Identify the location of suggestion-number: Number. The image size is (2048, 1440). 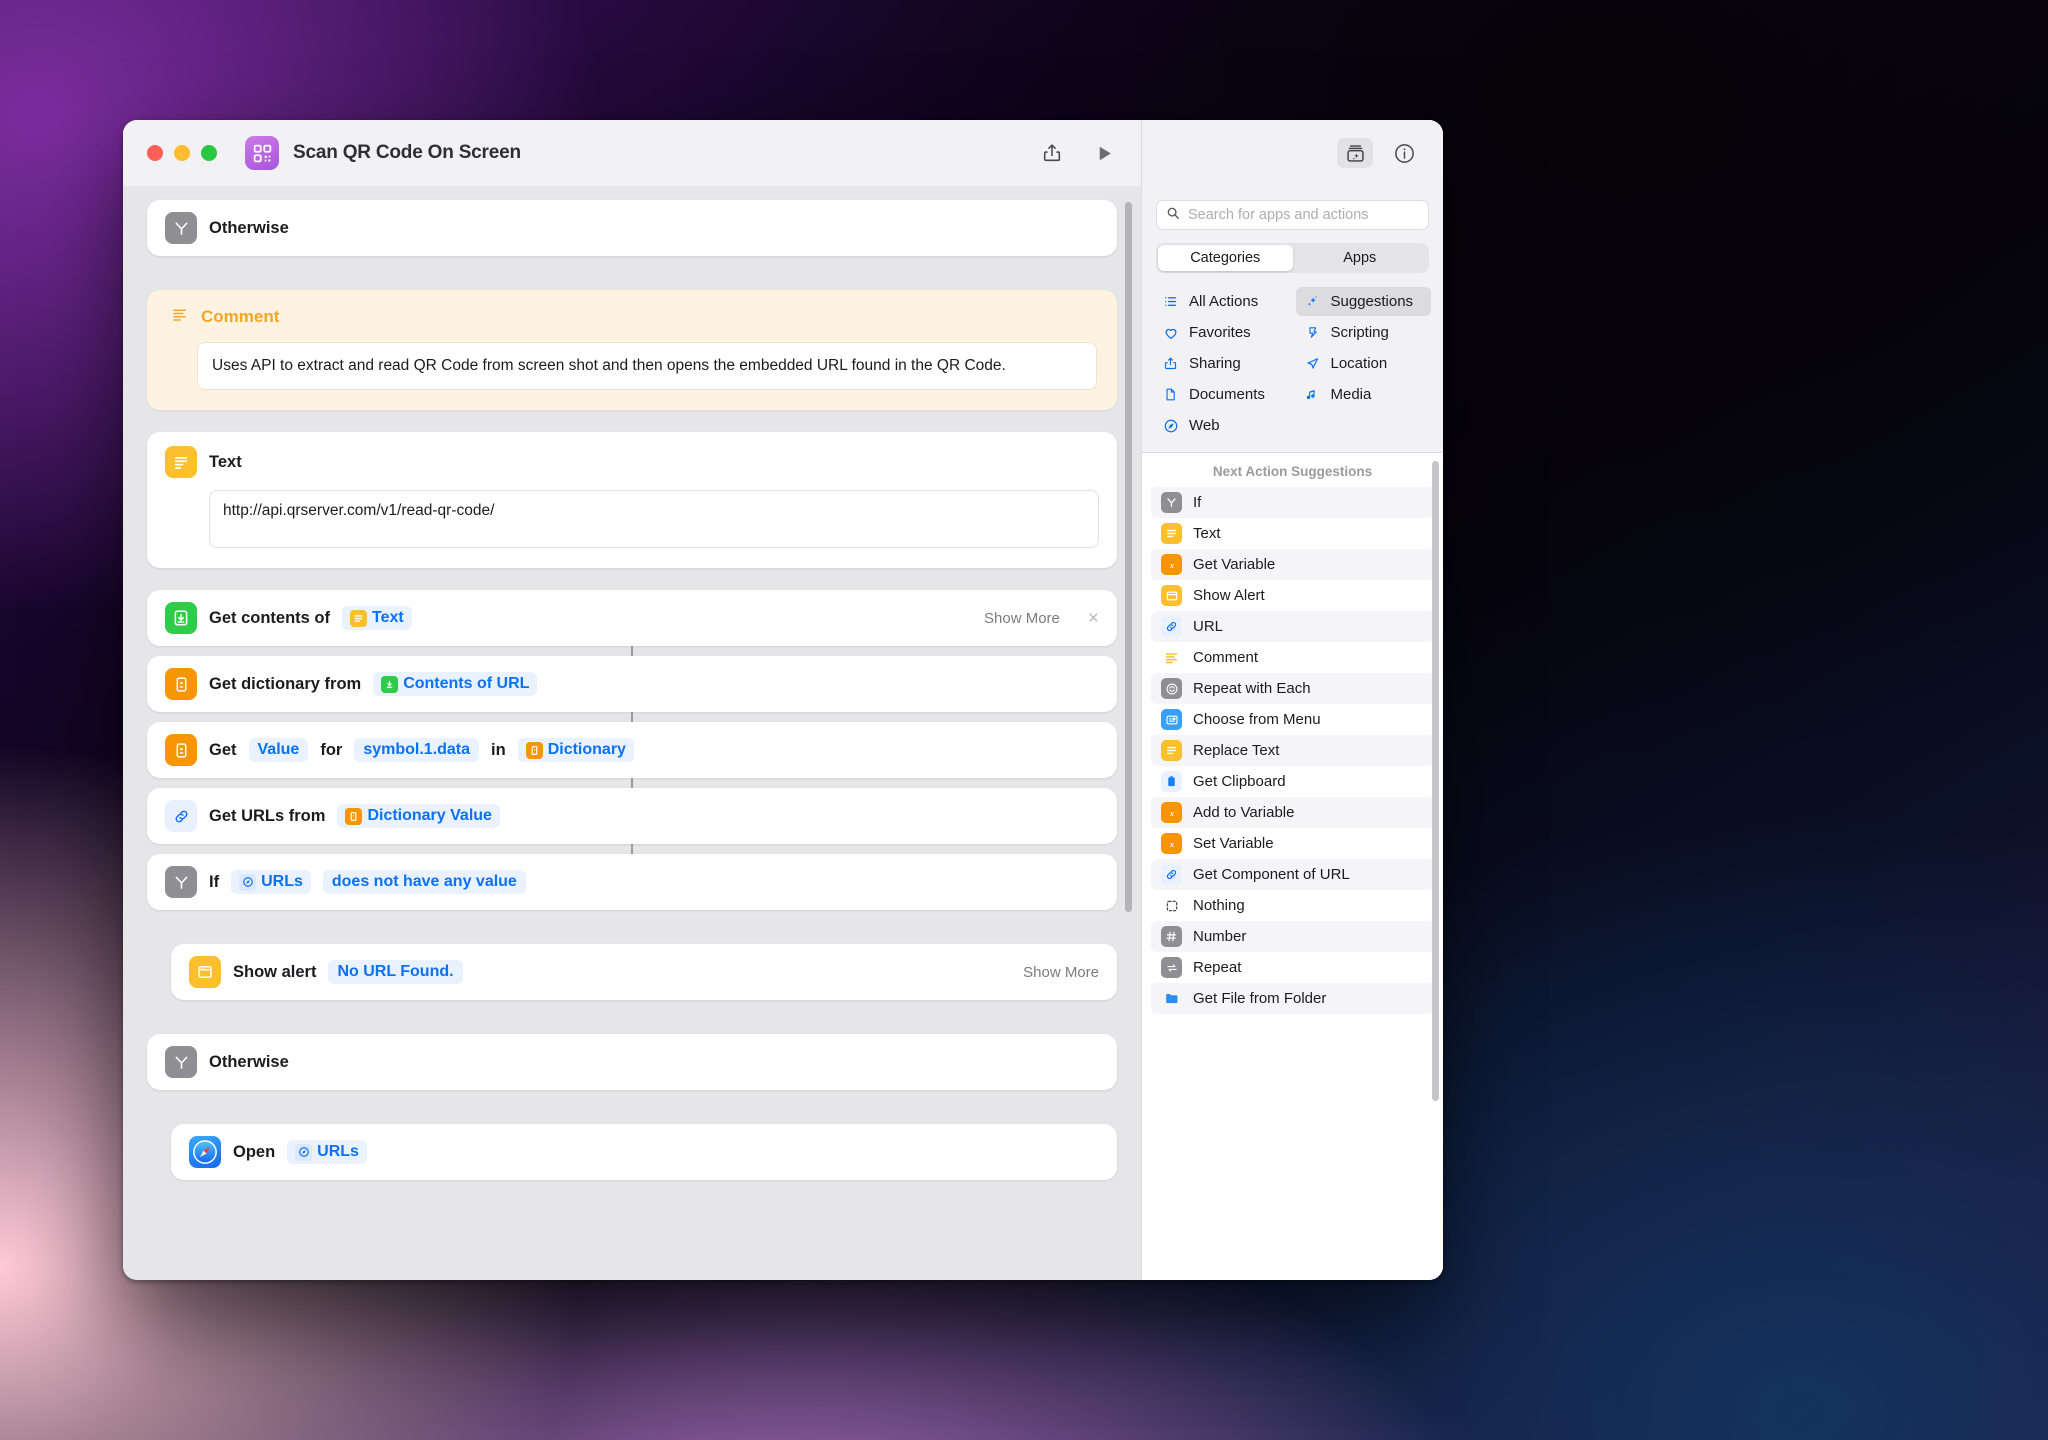
(1292, 936).